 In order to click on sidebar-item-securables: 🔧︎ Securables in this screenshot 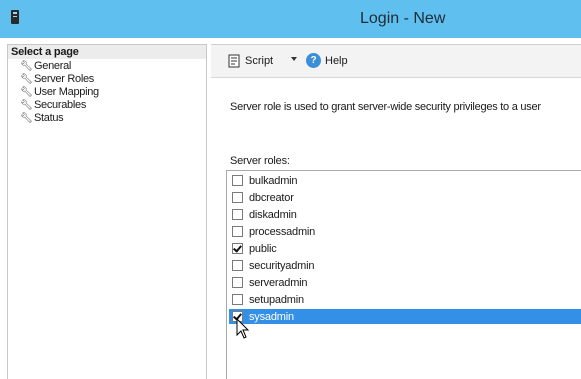, I will do `click(59, 105)`.